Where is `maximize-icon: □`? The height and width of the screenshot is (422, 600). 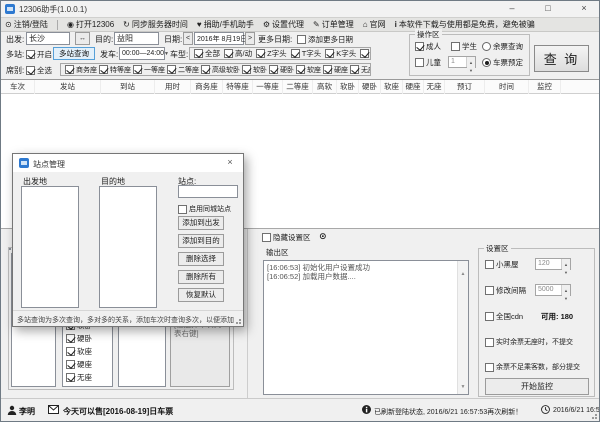
maximize-icon: □ is located at coordinates (548, 9).